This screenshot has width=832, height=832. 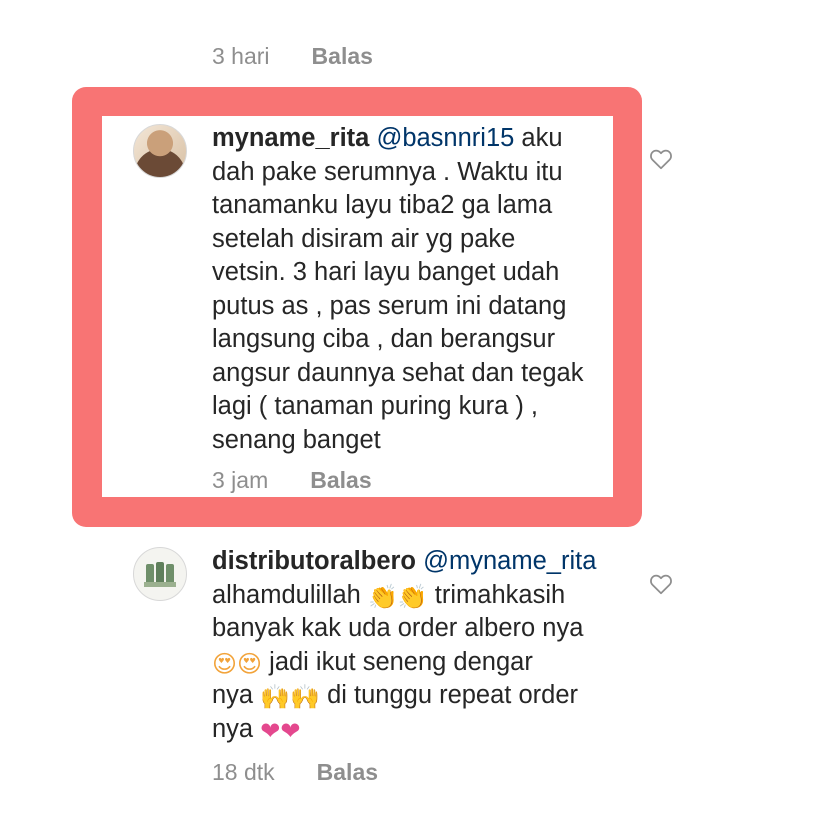 I want to click on comment-text-line: angsur daunnya sehat dan tegak, so click(x=398, y=372).